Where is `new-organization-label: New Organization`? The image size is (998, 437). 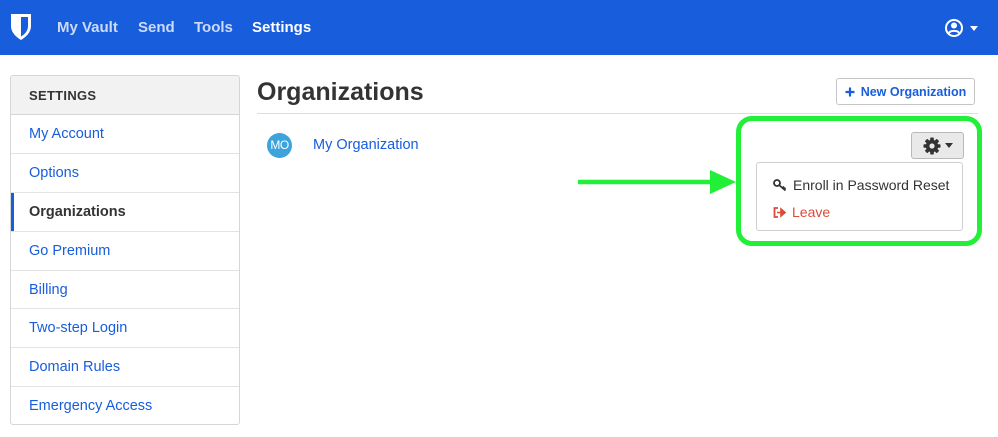
new-organization-label: New Organization is located at coordinates (913, 91).